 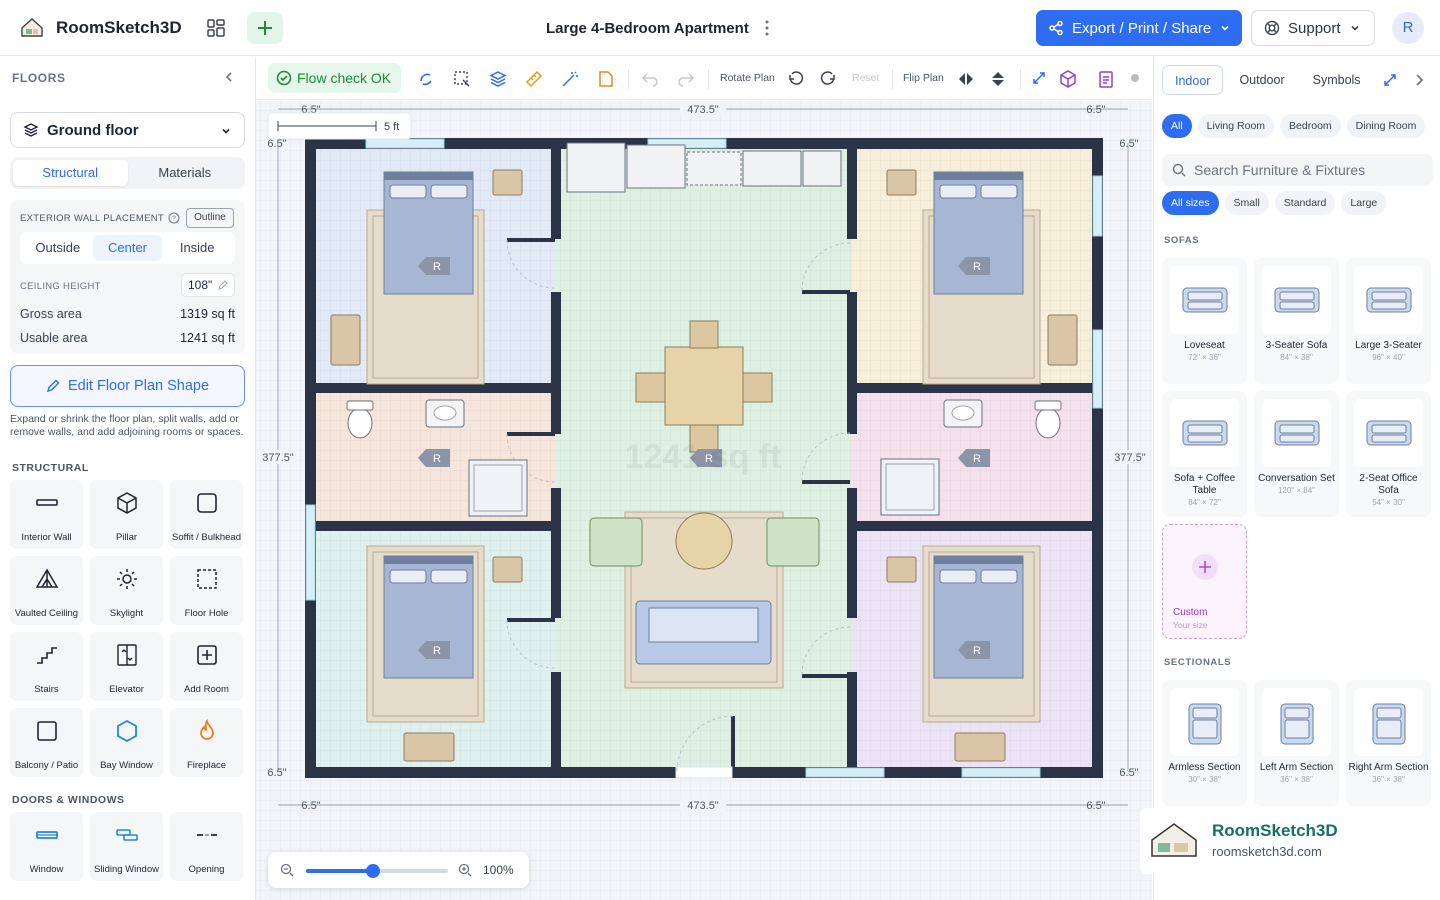 I want to click on dim-bottom: 473.5", so click(x=703, y=806).